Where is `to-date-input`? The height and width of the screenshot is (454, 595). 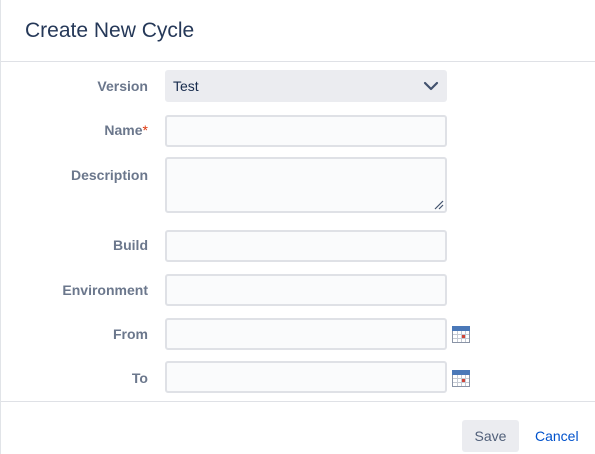 to-date-input is located at coordinates (306, 377).